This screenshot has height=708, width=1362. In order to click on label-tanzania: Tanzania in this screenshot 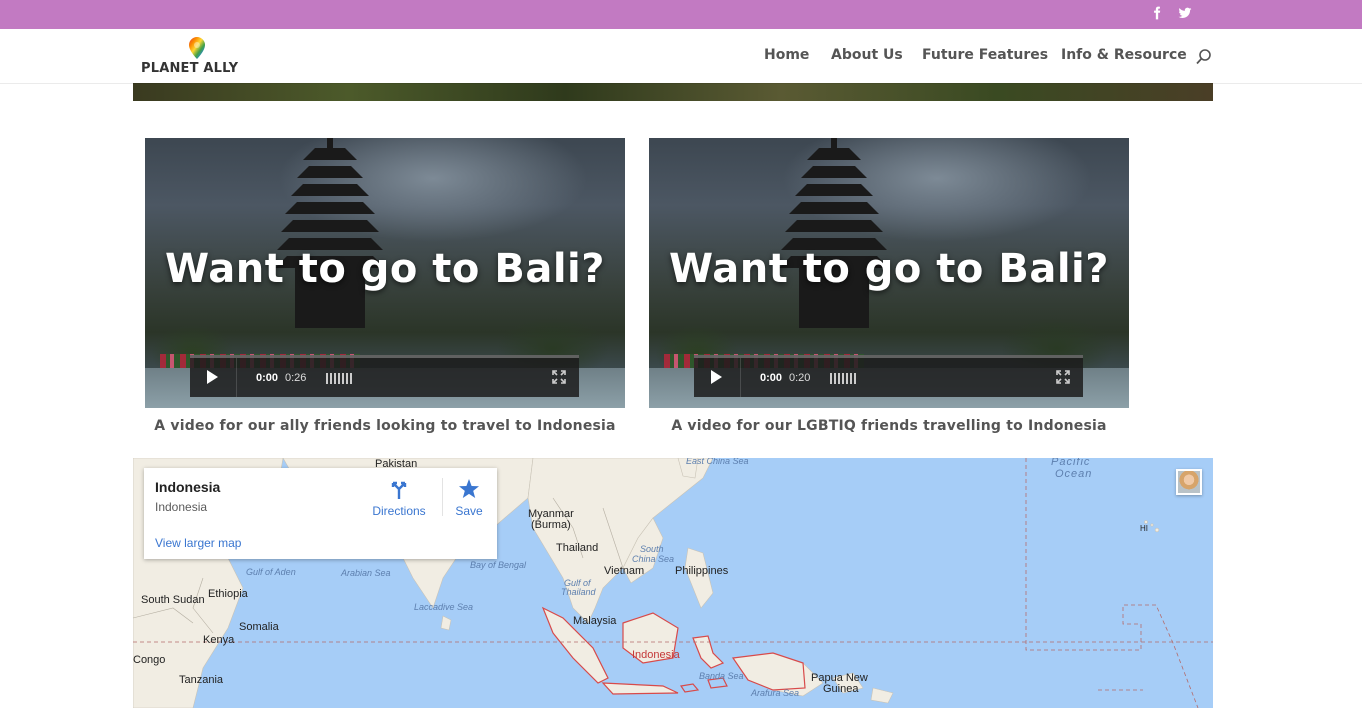, I will do `click(201, 680)`.